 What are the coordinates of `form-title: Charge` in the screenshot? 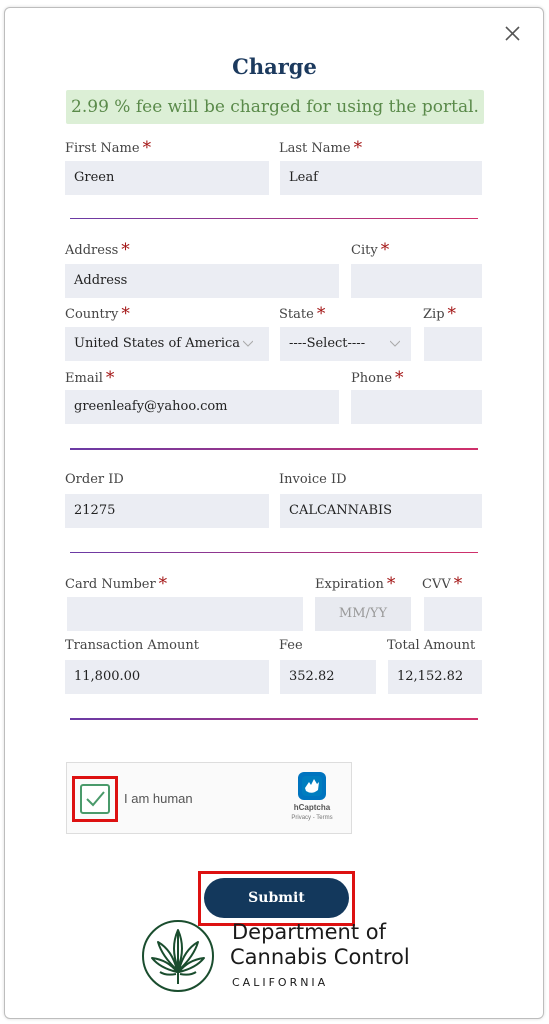 It's located at (274, 66).